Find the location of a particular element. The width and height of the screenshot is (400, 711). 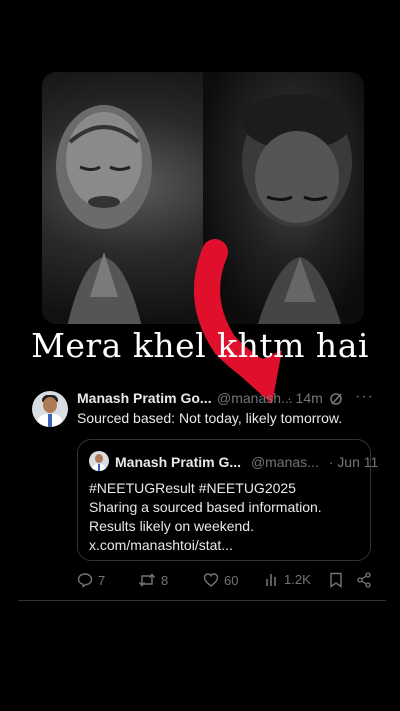

repost-button: 8 is located at coordinates (153, 580).